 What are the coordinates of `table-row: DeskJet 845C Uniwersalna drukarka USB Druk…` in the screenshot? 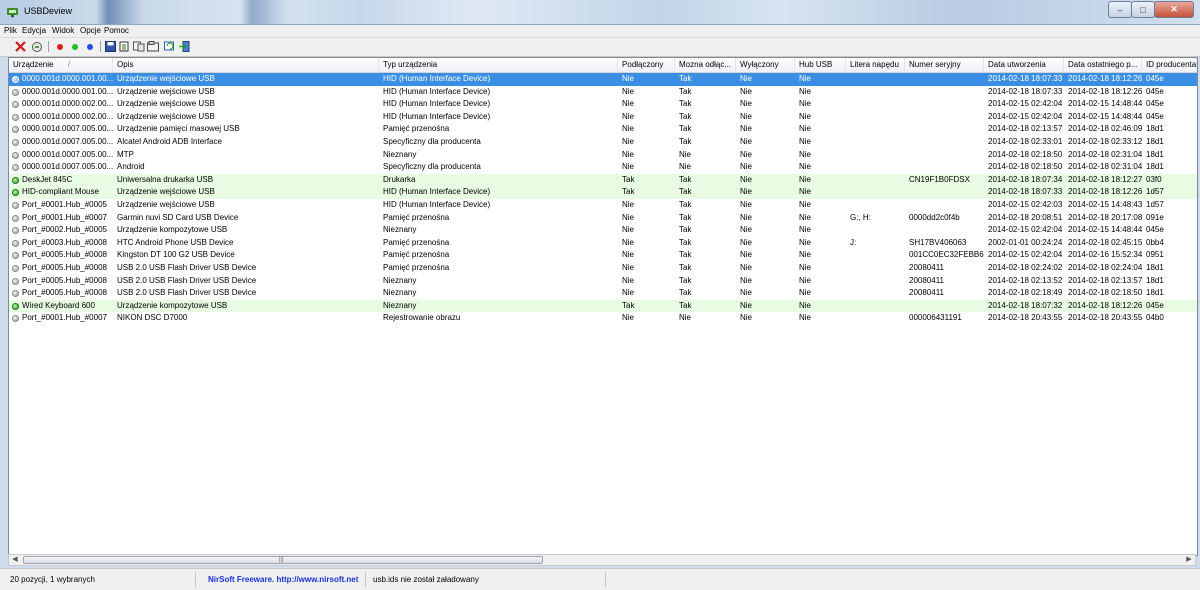 It's located at (603, 180).